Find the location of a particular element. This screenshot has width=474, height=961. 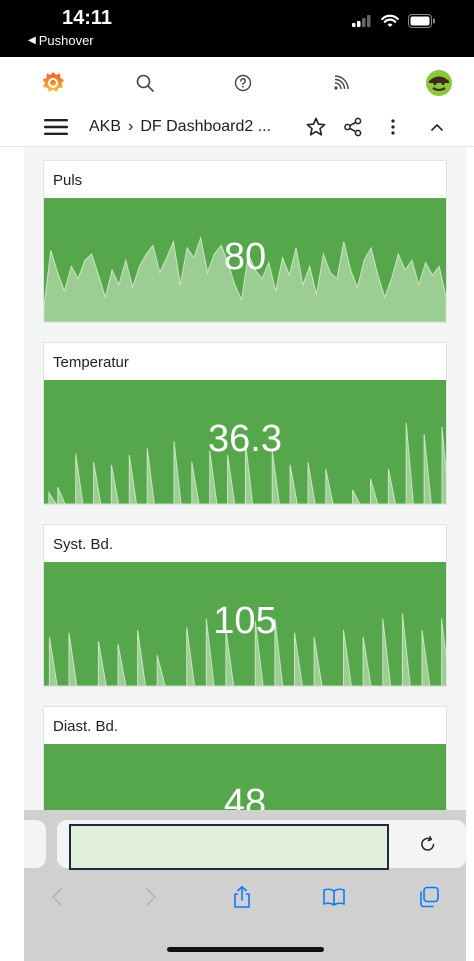

bookmarks-icon is located at coordinates (334, 897).